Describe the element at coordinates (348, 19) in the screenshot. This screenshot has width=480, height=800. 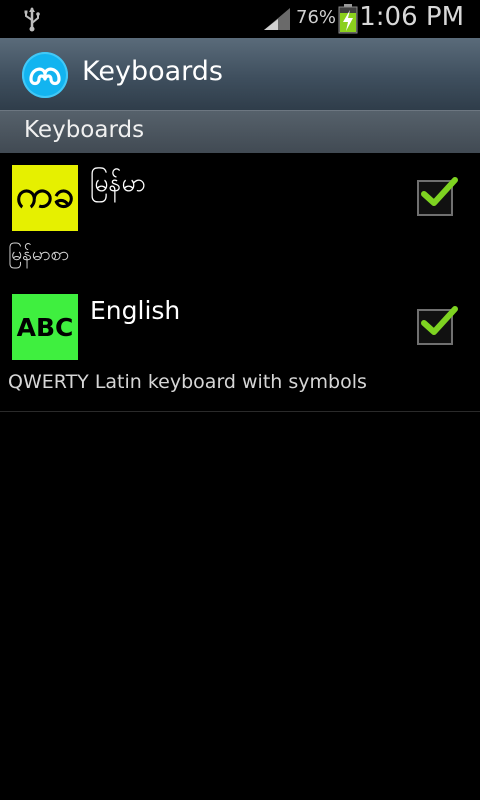
I see `battery-charging-icon` at that location.